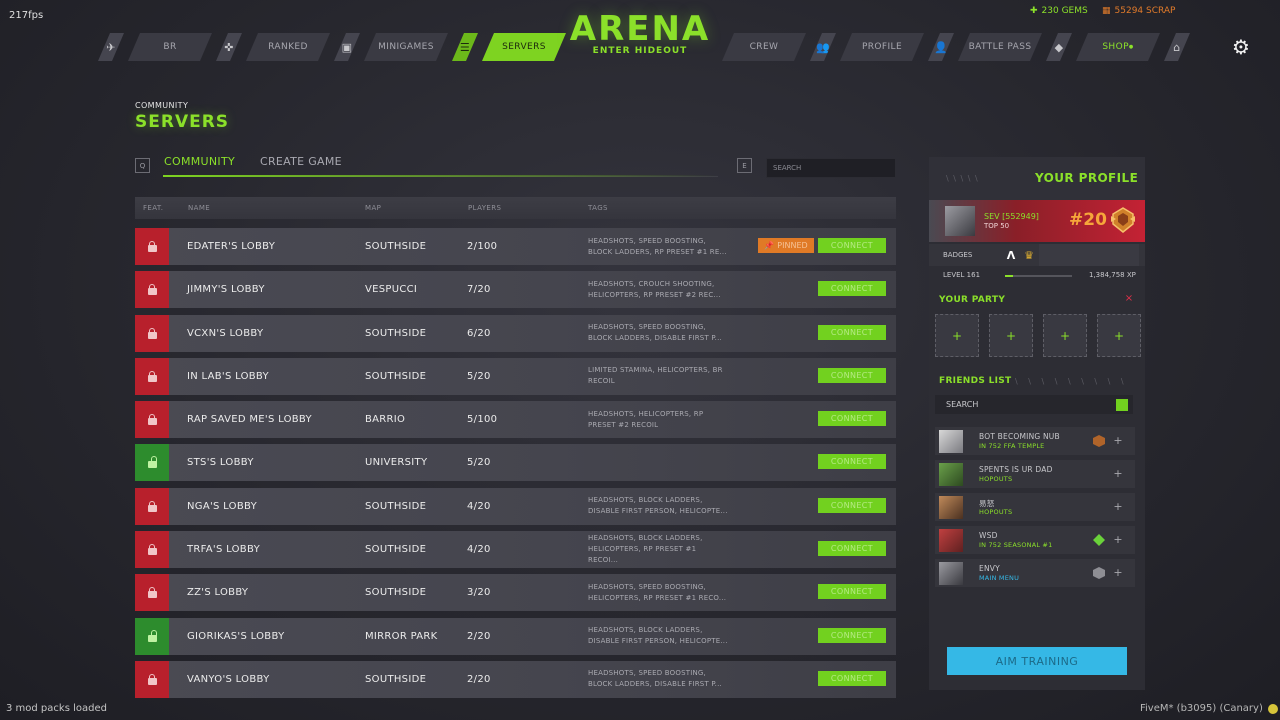 The height and width of the screenshot is (720, 1280). I want to click on scrap-value: 55294 SCRAP, so click(1145, 11).